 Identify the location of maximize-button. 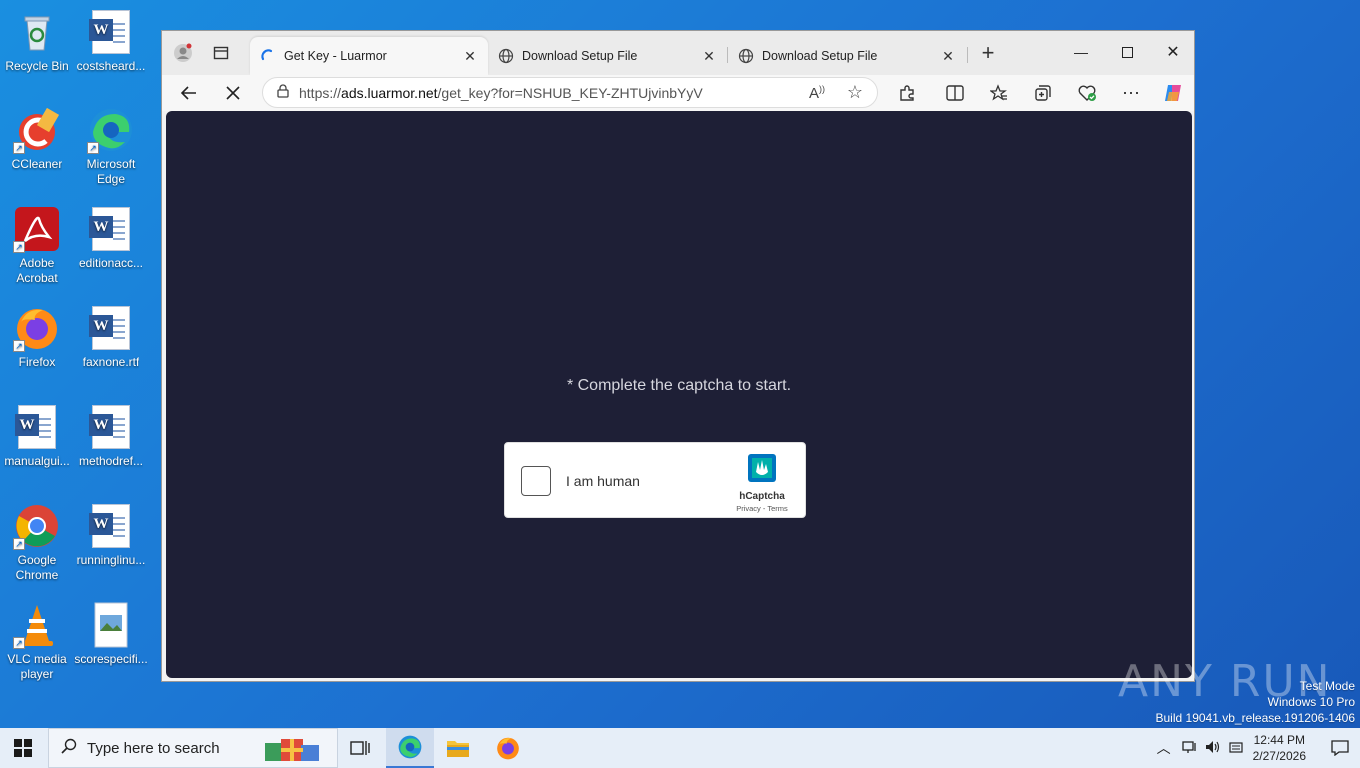
(1127, 52).